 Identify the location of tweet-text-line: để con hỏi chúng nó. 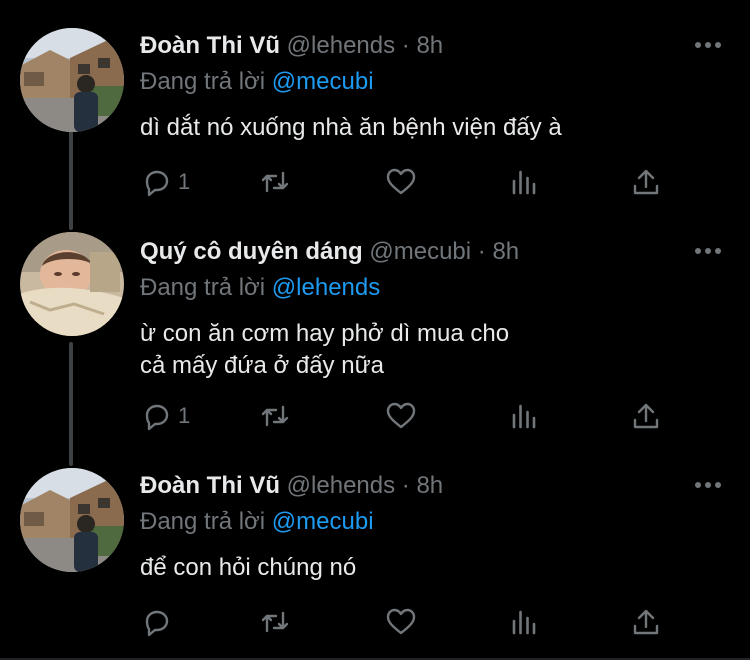
(248, 567).